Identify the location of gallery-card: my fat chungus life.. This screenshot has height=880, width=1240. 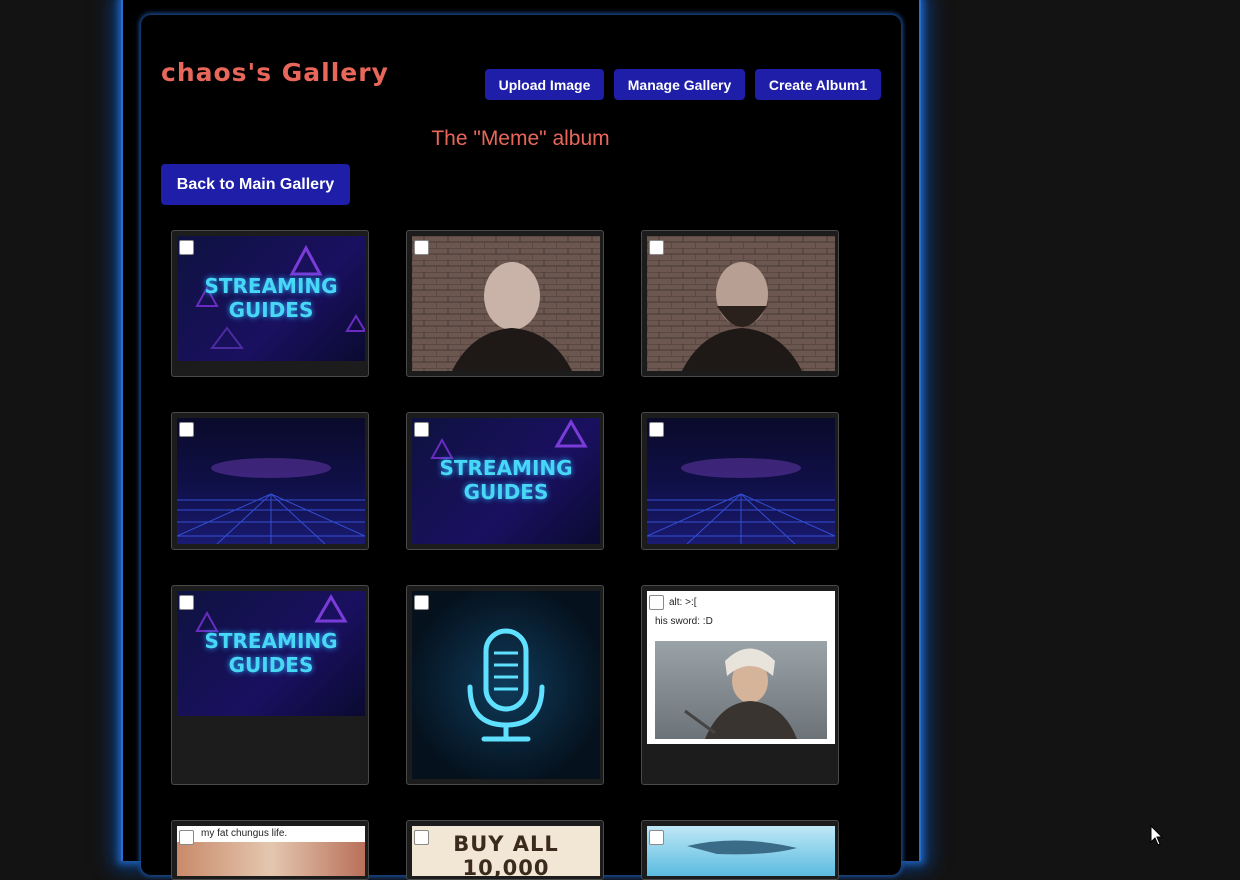
(270, 850).